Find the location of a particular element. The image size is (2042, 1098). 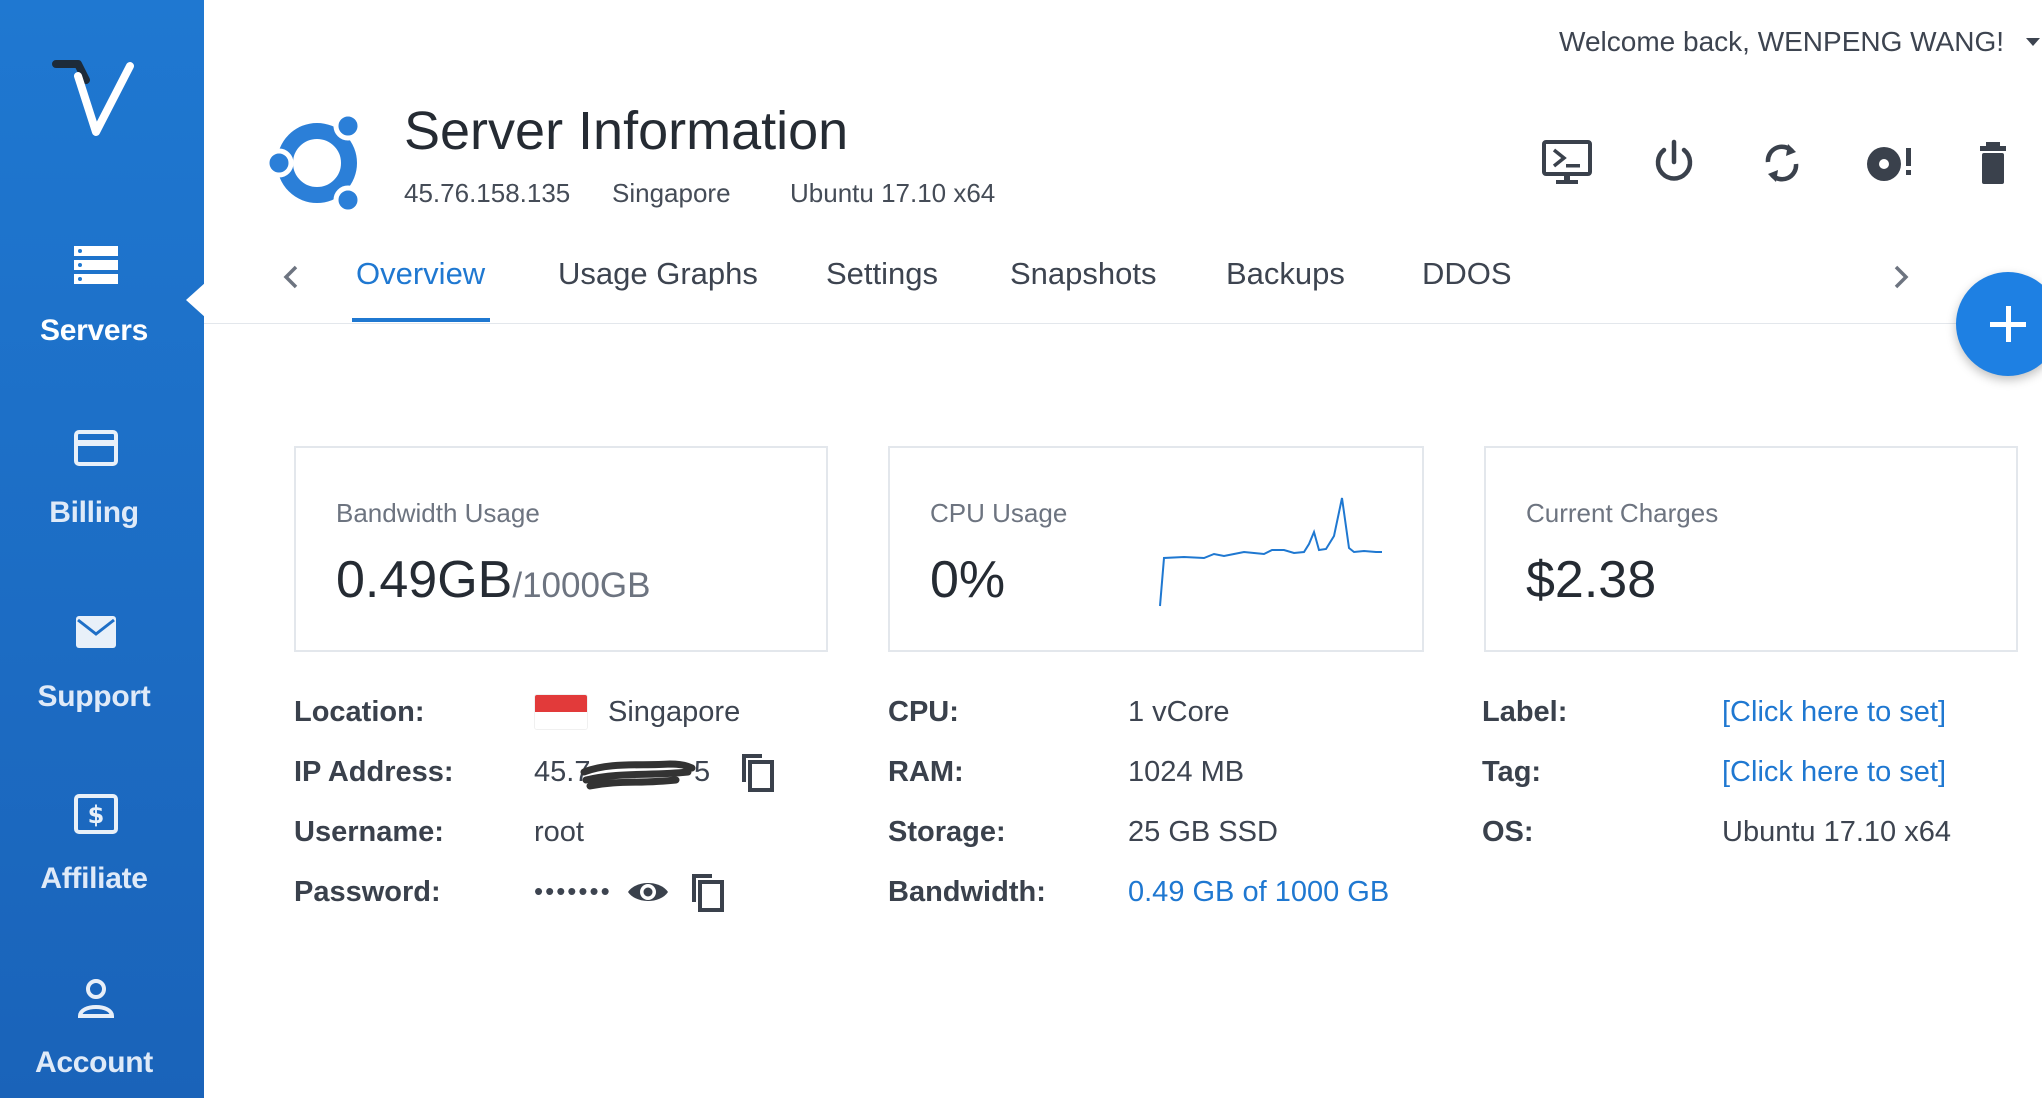

ip-address-label: IP Address: is located at coordinates (374, 772).